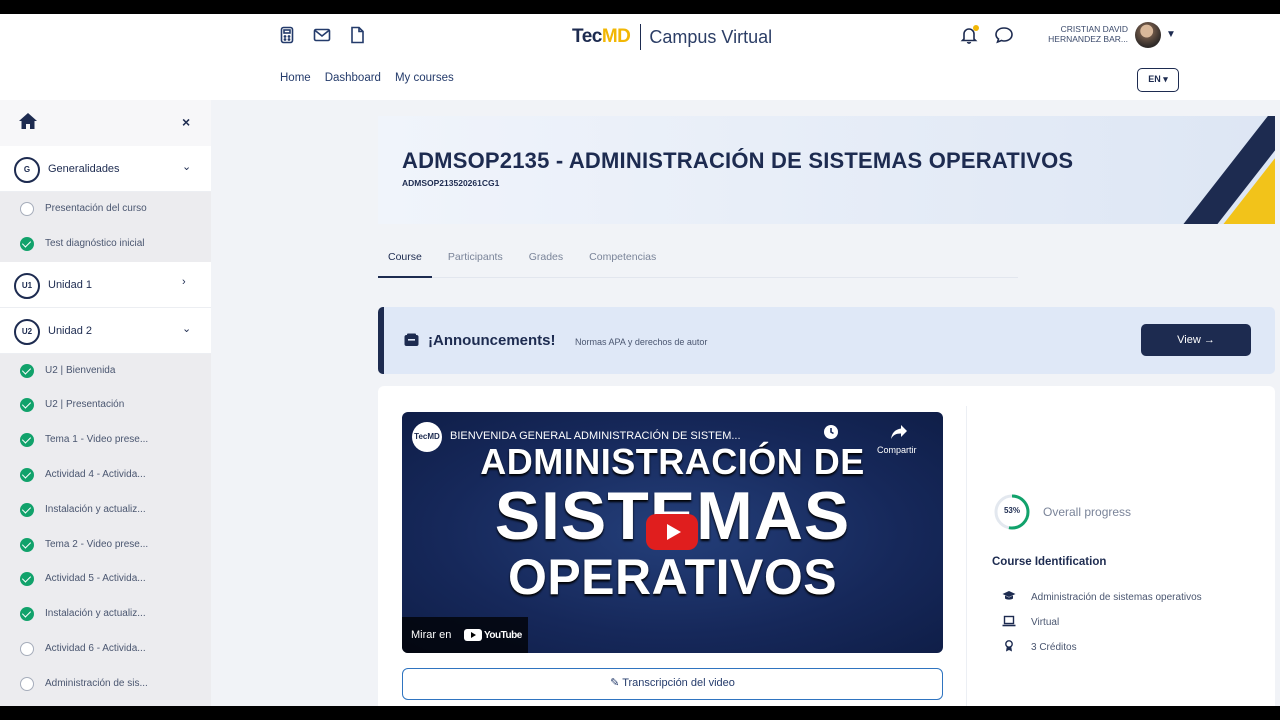 The height and width of the screenshot is (720, 1280). What do you see at coordinates (105, 123) in the screenshot?
I see `drawer-header: ×` at bounding box center [105, 123].